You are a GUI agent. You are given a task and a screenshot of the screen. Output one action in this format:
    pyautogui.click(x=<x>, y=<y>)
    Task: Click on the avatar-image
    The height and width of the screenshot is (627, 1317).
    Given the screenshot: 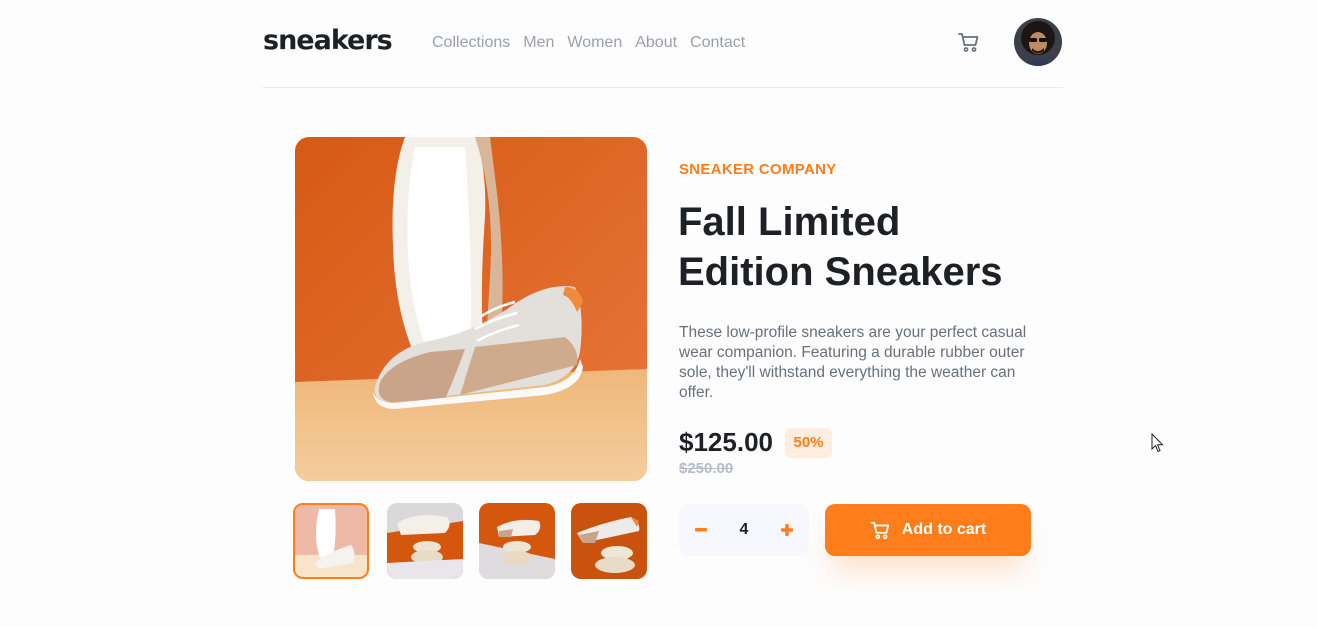 What is the action you would take?
    pyautogui.click(x=1038, y=42)
    